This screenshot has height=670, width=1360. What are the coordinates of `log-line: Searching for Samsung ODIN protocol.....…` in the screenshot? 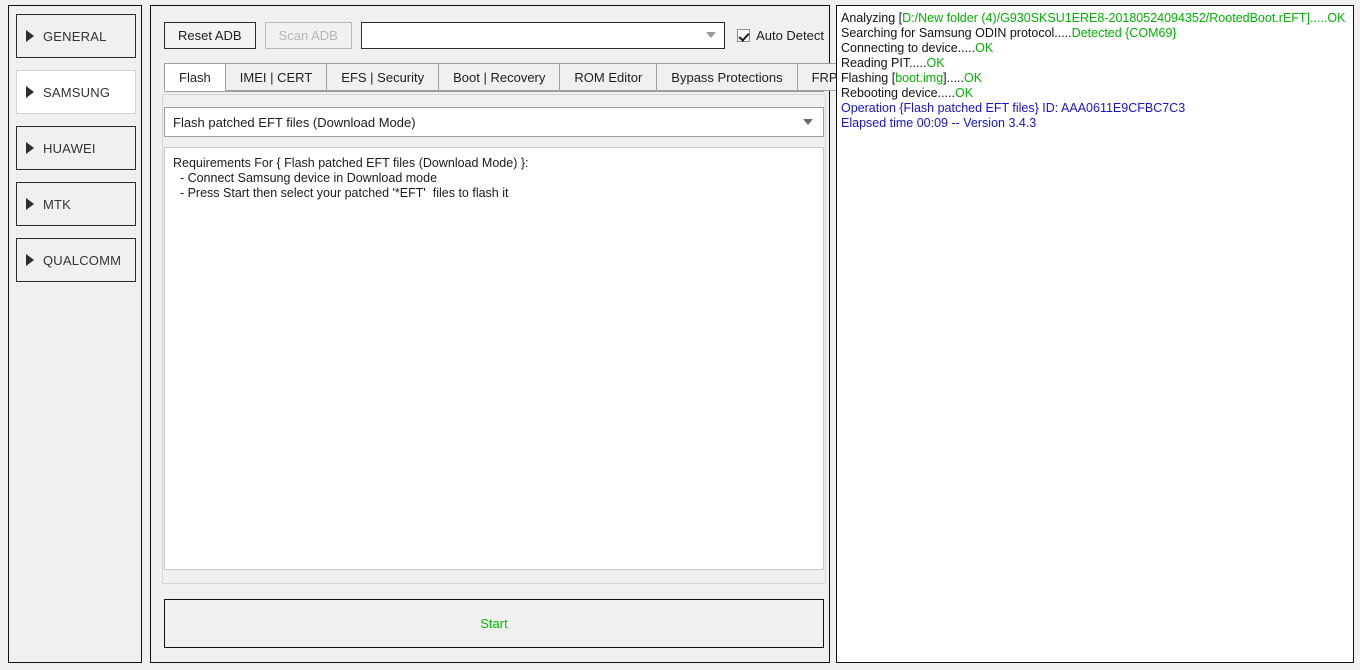 It's located at (1095, 33).